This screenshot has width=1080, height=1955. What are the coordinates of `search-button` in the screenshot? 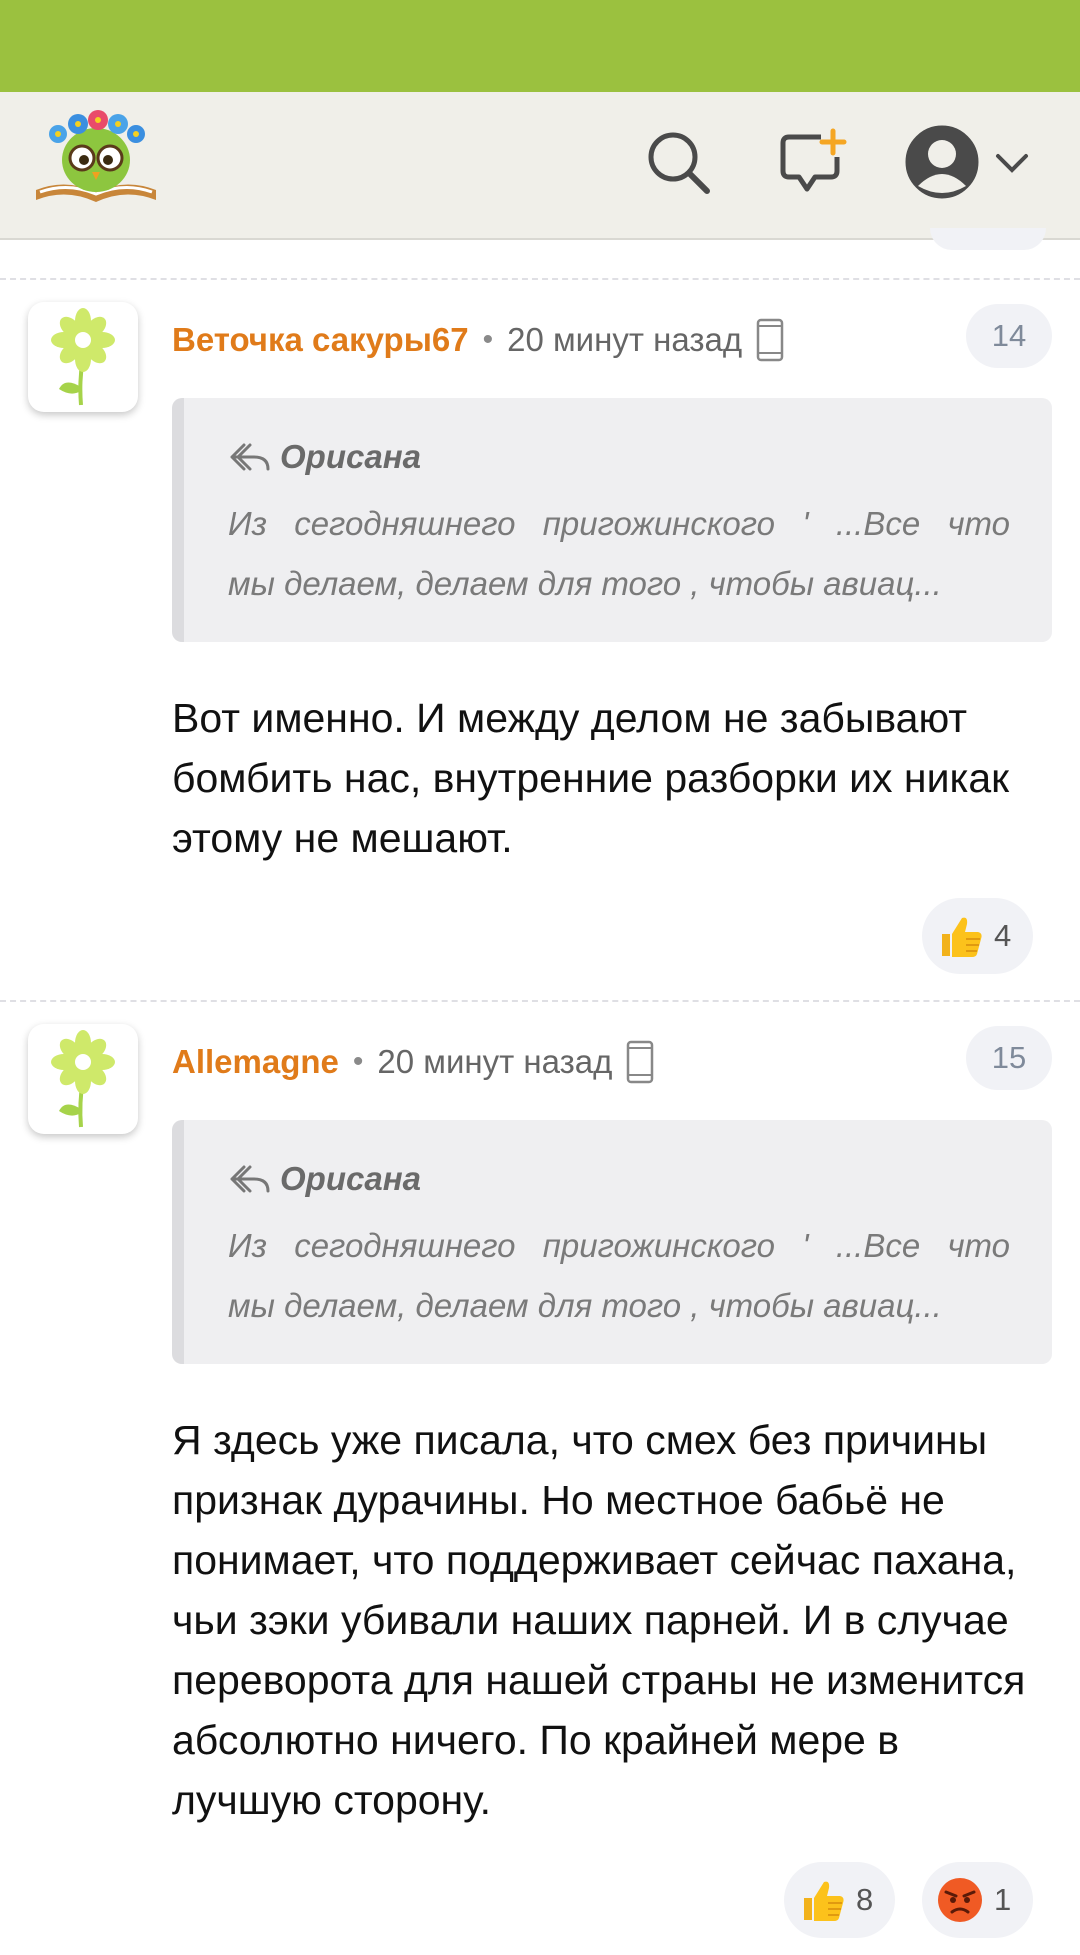 It's located at (678, 162).